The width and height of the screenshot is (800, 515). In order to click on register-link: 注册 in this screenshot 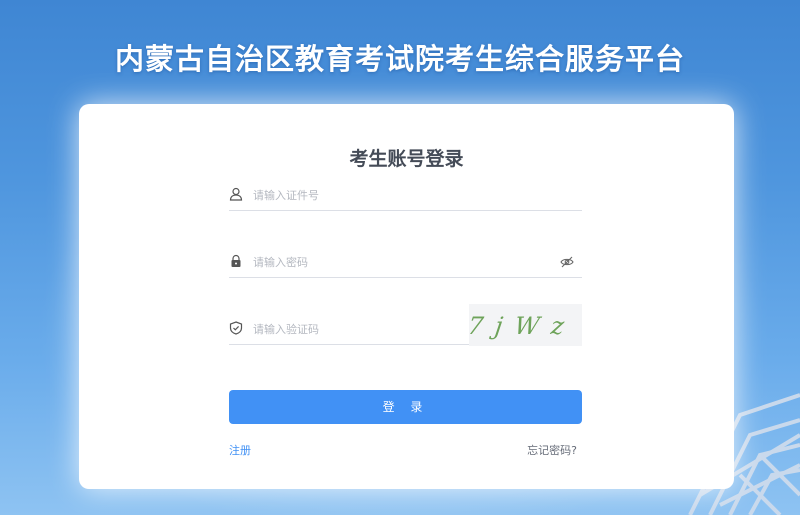, I will do `click(240, 450)`.